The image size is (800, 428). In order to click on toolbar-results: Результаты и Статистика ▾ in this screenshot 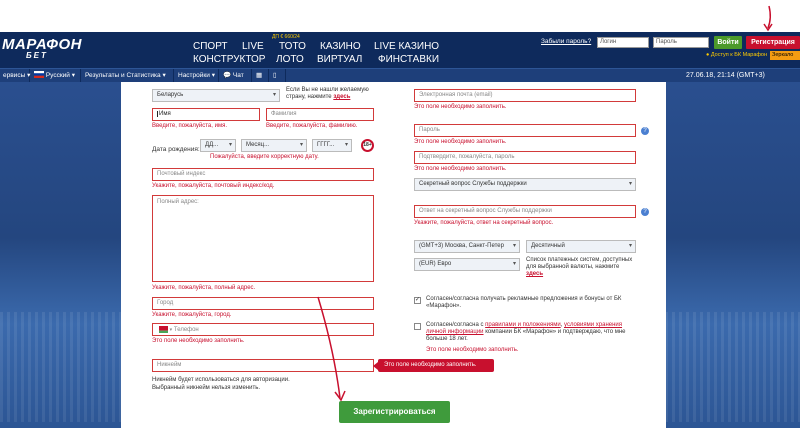, I will do `click(128, 76)`.